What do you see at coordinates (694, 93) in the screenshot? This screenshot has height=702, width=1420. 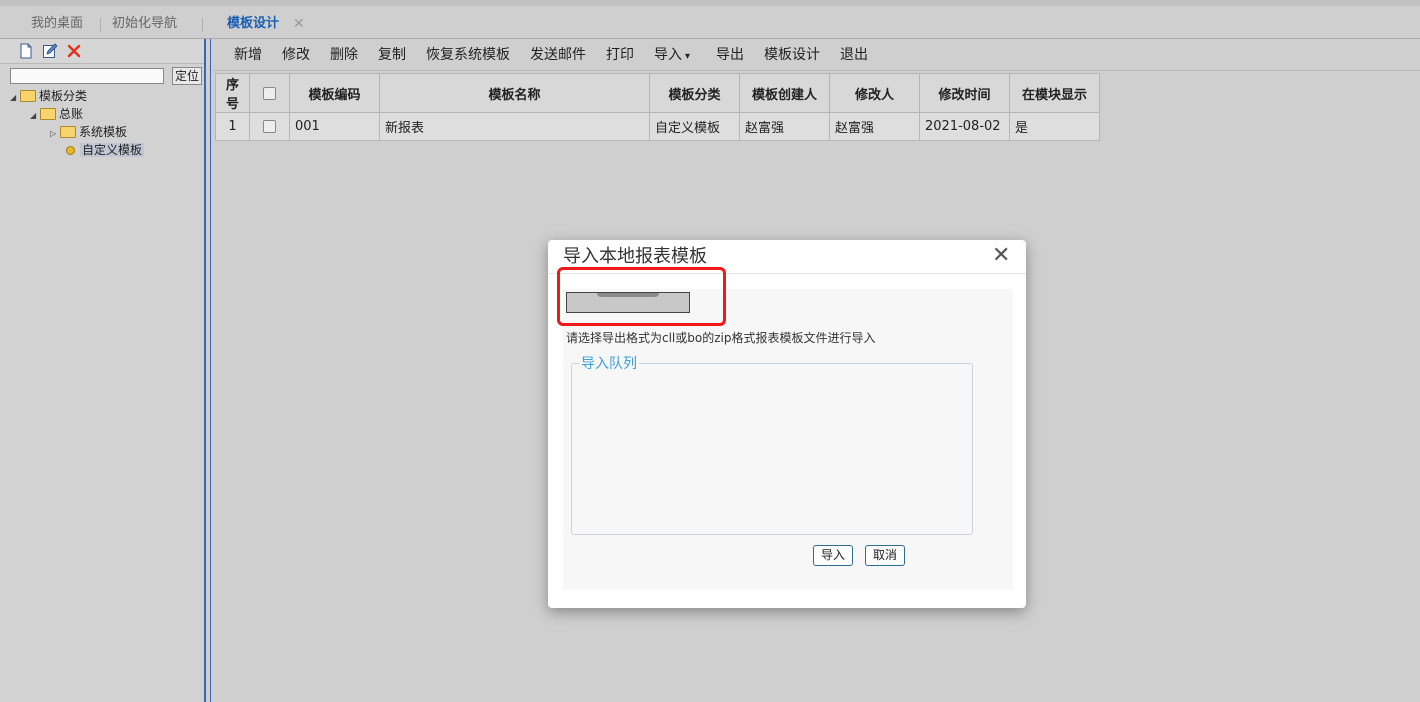 I see `col-header-category: 模板分类` at bounding box center [694, 93].